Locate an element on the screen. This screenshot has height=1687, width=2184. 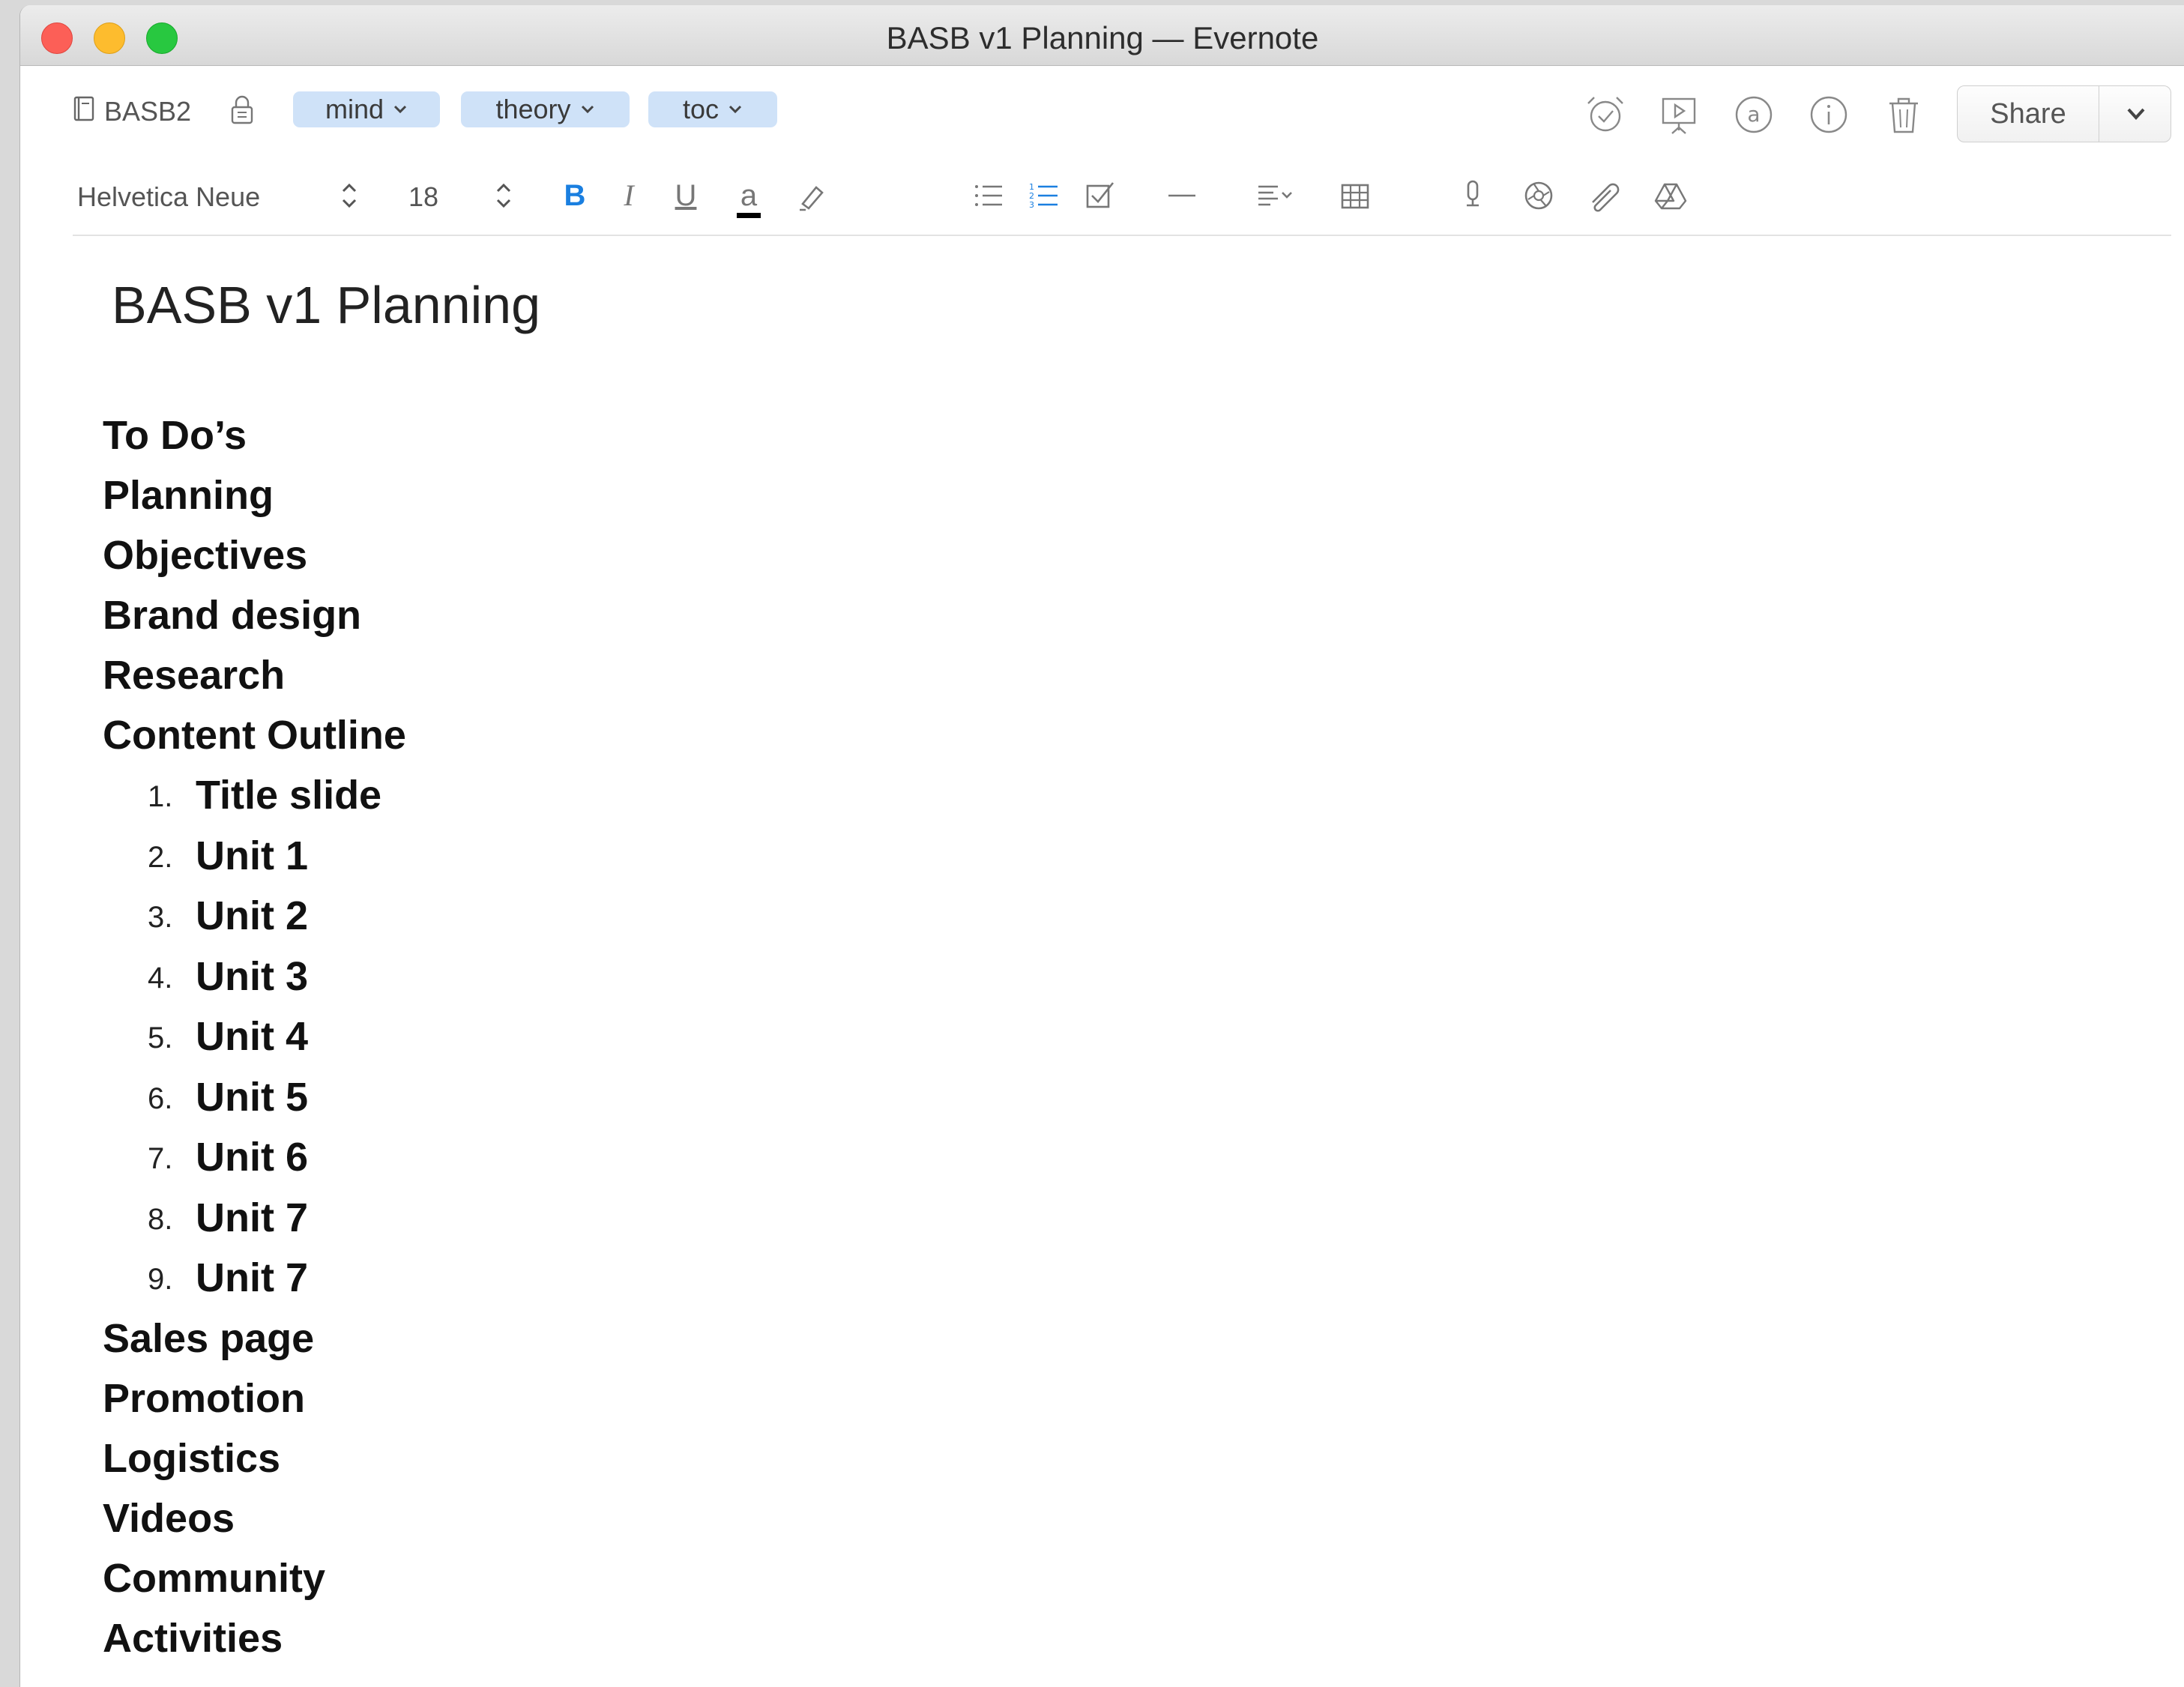
outline-item-number: 1. is located at coordinates (160, 796).